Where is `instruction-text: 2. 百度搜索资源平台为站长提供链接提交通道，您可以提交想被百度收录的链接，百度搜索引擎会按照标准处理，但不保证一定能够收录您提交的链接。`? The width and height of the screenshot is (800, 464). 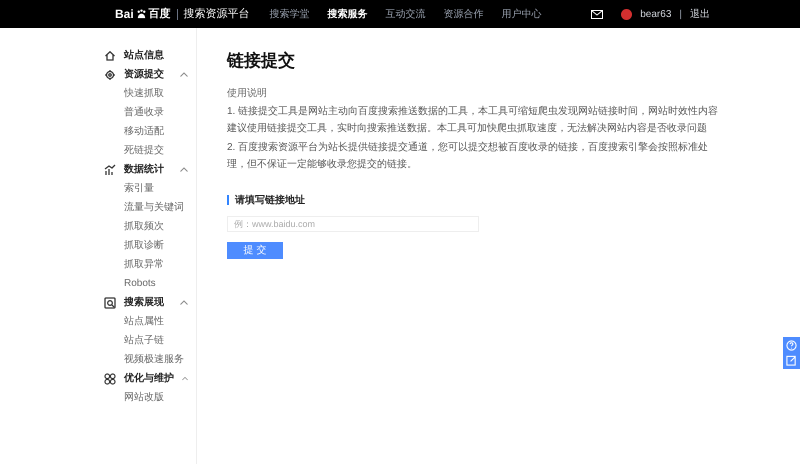 instruction-text: 2. 百度搜索资源平台为站长提供链接提交通道，您可以提交想被百度收录的链接，百度搜索引擎会按照标准处理，但不保证一定能够收录您提交的链接。 is located at coordinates (468, 156).